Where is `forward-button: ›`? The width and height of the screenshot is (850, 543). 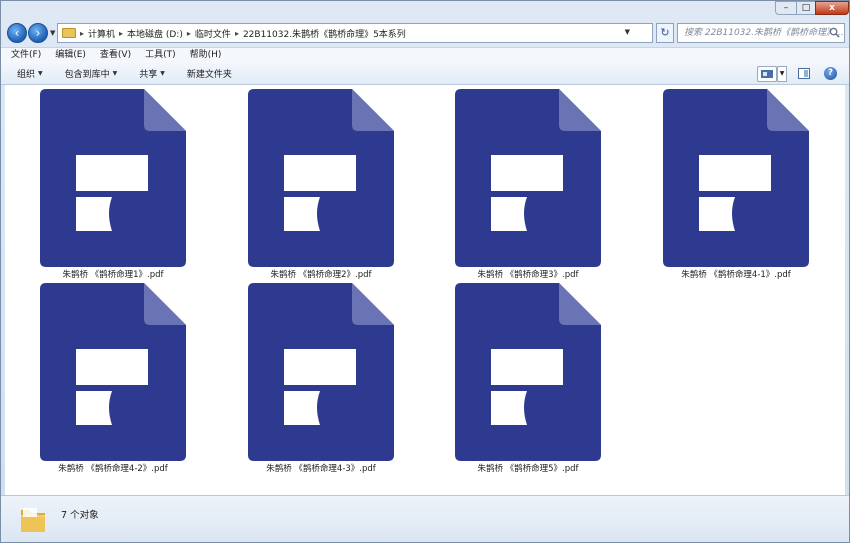
forward-button: › is located at coordinates (38, 33).